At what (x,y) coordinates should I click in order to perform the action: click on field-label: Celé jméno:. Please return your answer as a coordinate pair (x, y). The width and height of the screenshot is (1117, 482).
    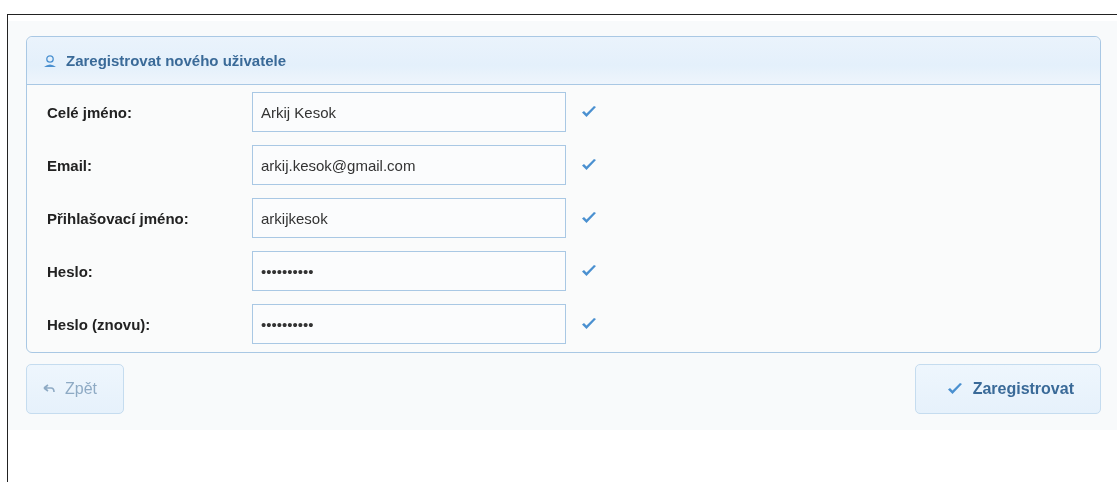
    Looking at the image, I should click on (90, 112).